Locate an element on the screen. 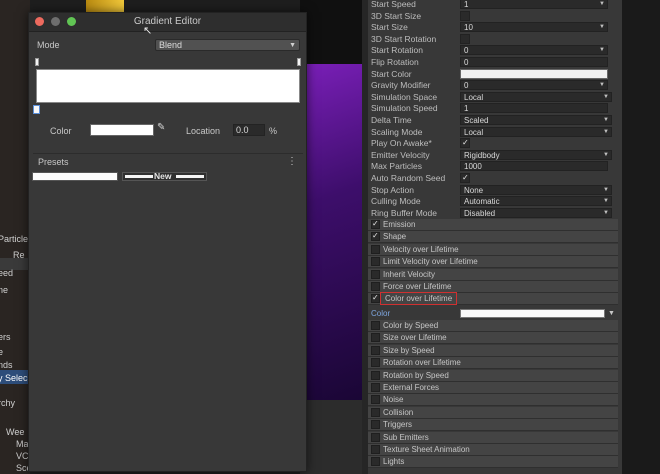  new-preset-button: New is located at coordinates (164, 176).